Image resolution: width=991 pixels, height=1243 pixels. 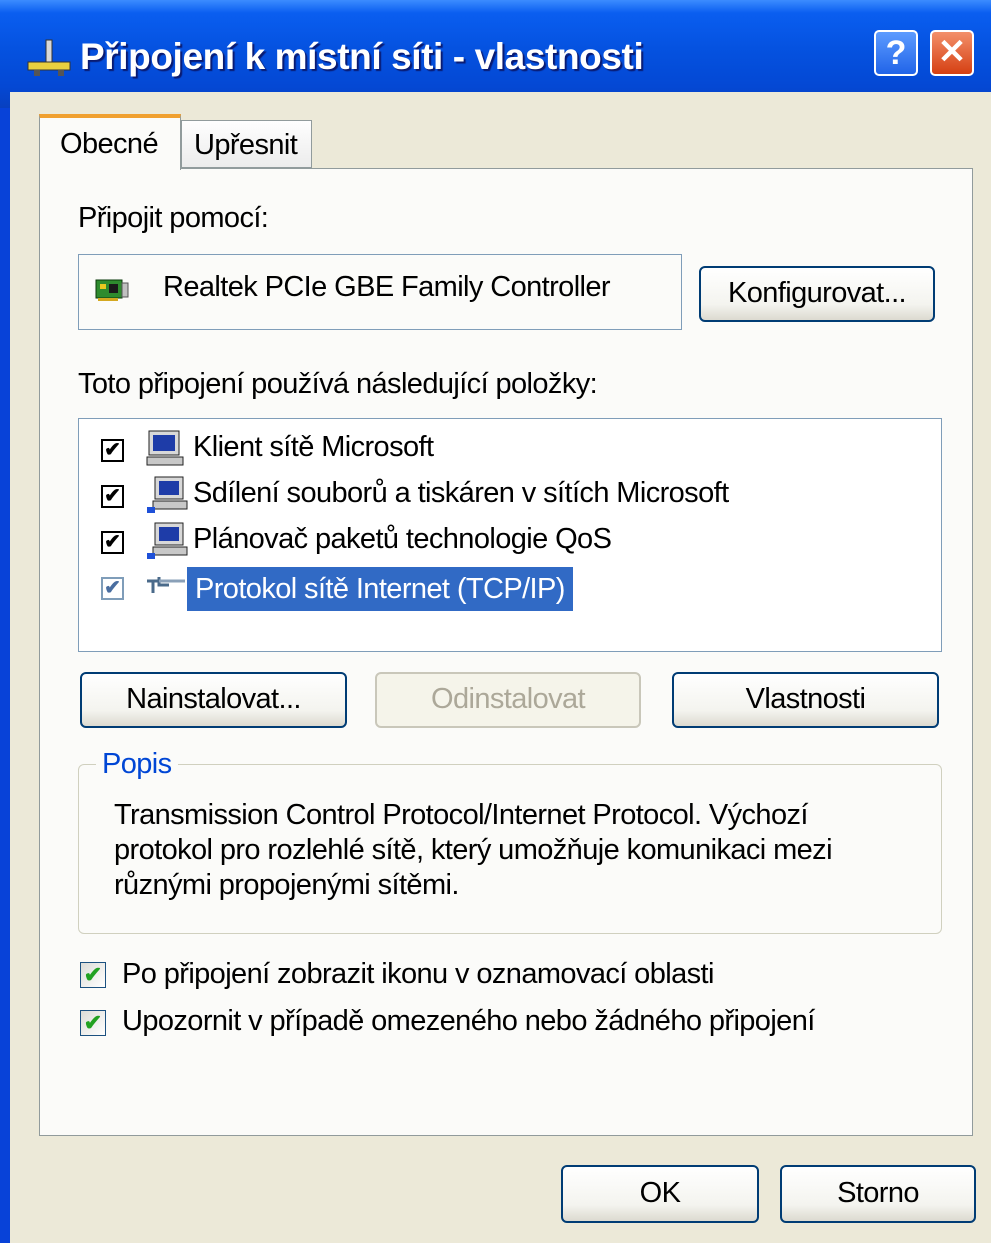 I want to click on close-button: ✕, so click(x=952, y=53).